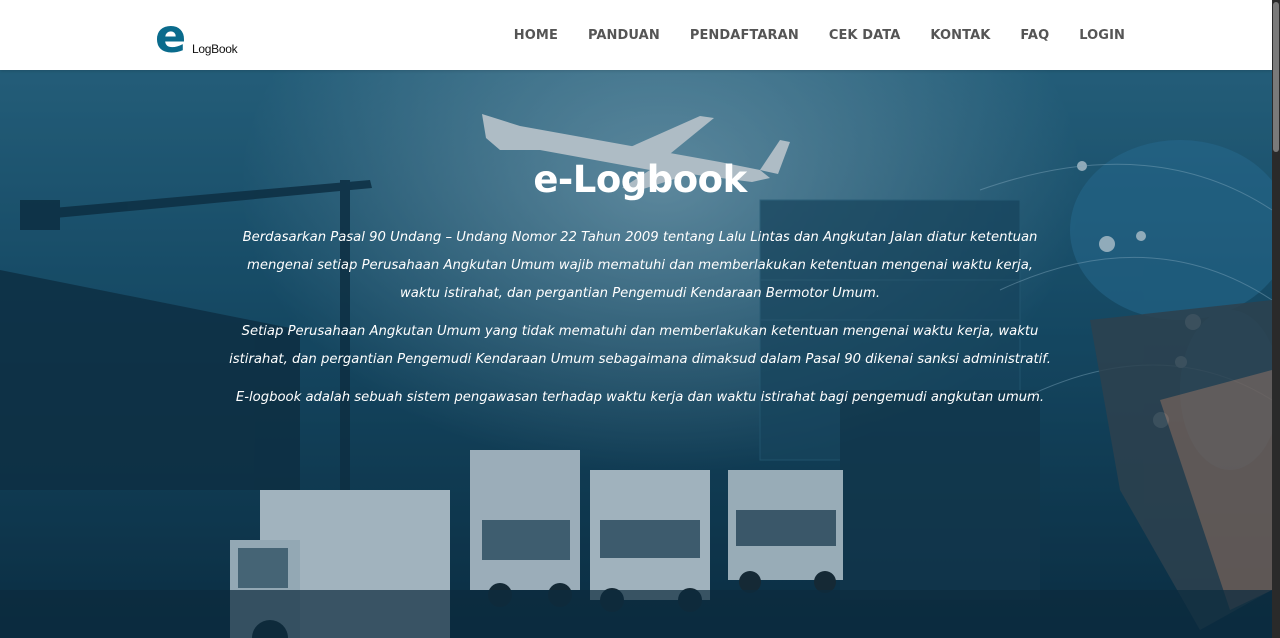  What do you see at coordinates (624, 35) in the screenshot?
I see `nav-panduan: PANDUAN` at bounding box center [624, 35].